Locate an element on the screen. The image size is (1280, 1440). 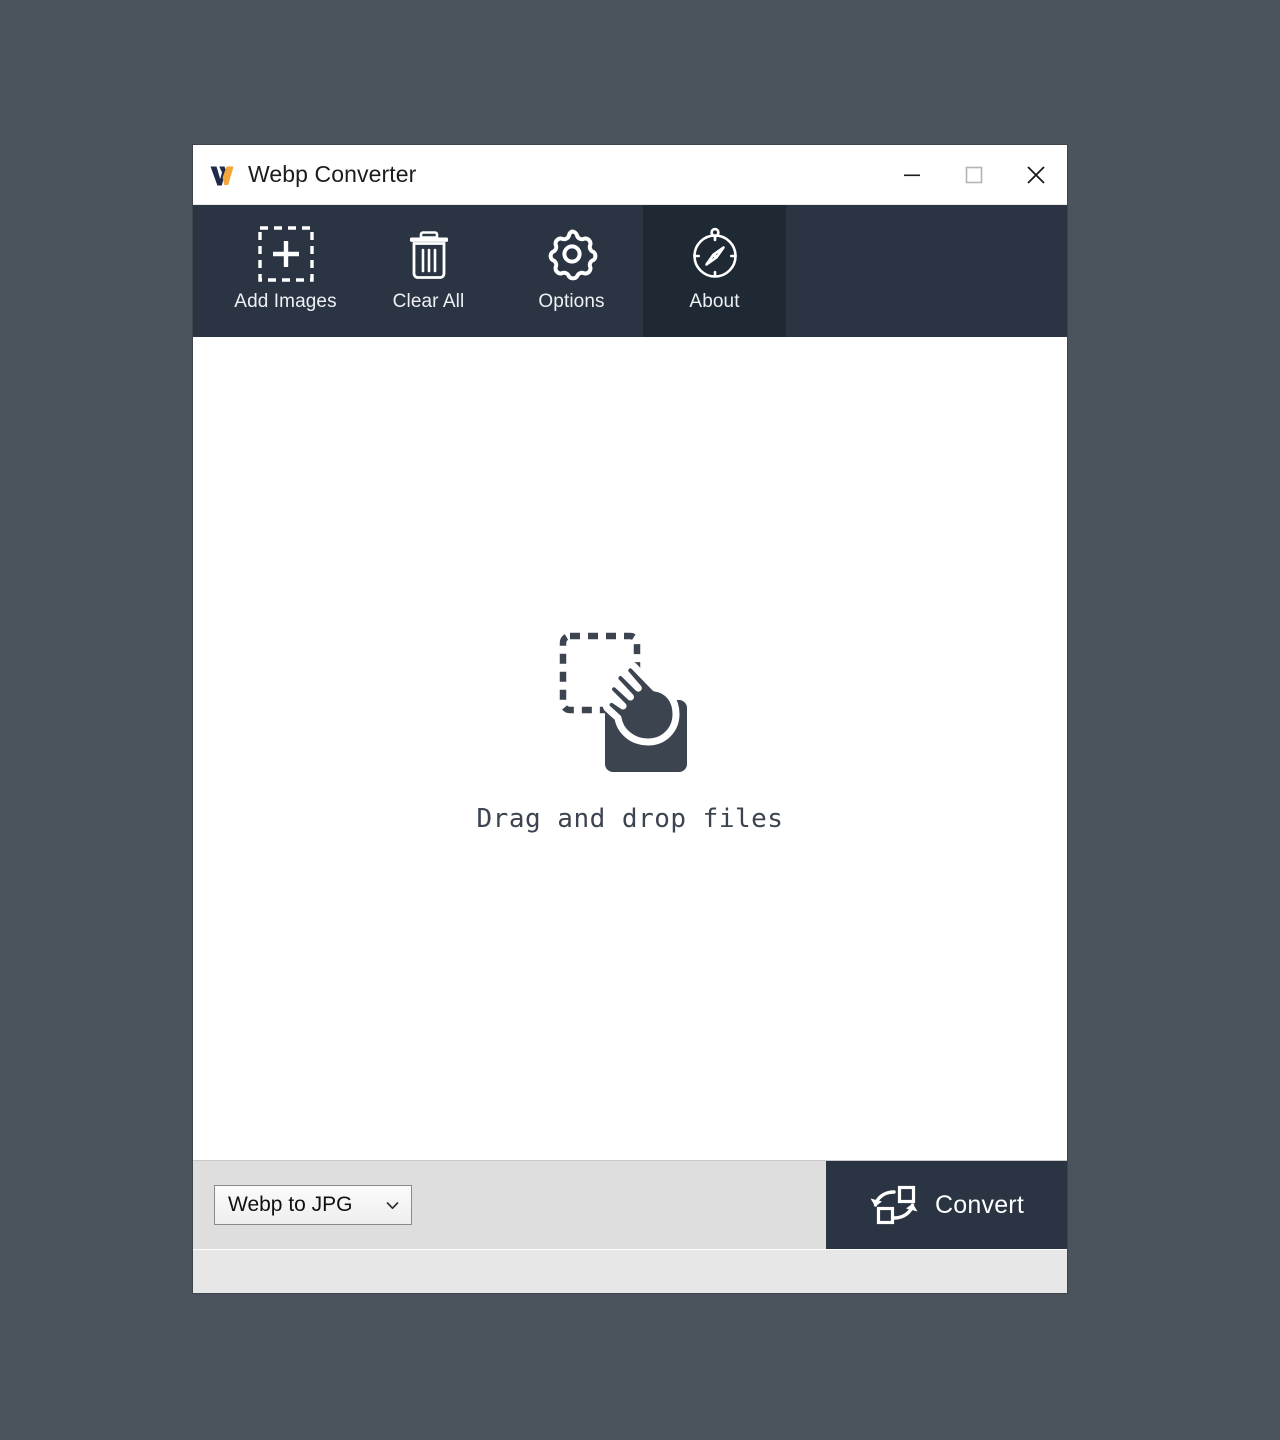
add-images-icon is located at coordinates (285, 254).